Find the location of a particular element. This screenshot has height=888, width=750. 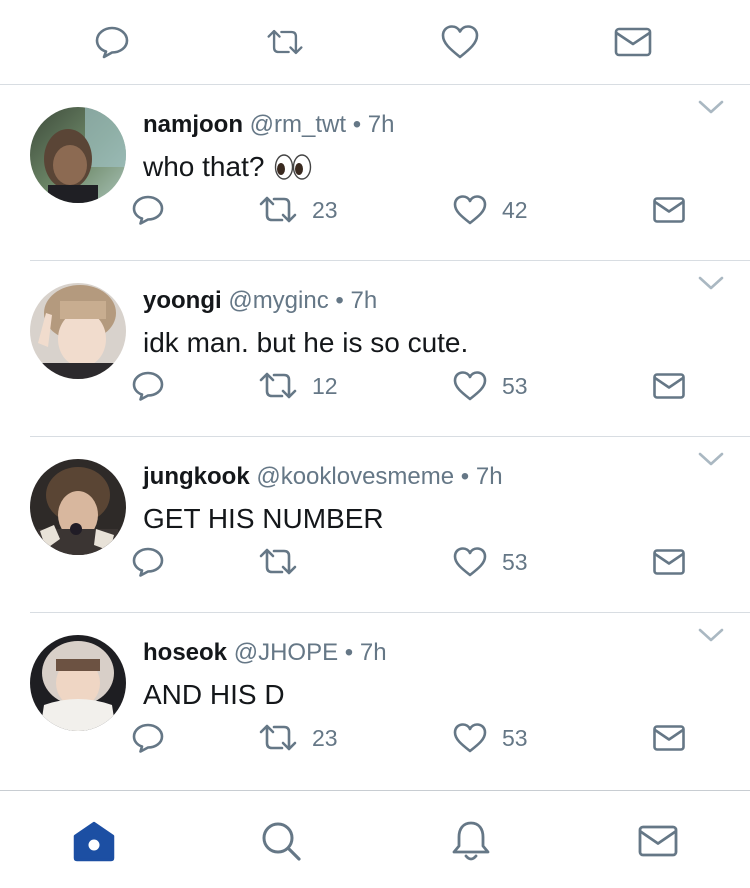

tweet-header: hoseok @JHOPE • 7h is located at coordinates (265, 653).